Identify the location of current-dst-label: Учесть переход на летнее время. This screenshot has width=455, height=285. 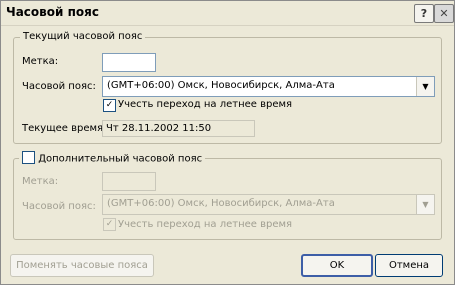
(205, 104).